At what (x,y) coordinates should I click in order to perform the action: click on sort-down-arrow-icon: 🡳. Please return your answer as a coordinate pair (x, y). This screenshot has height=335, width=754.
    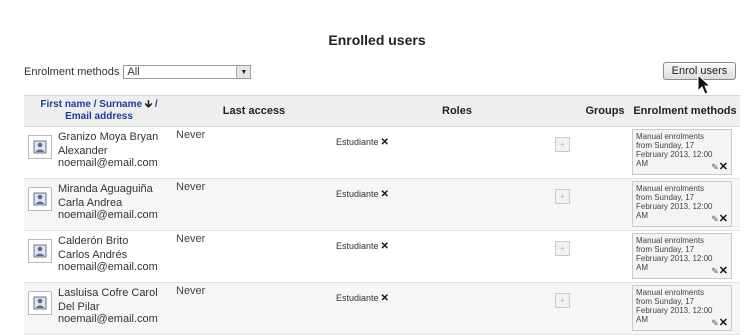
    Looking at the image, I should click on (148, 104).